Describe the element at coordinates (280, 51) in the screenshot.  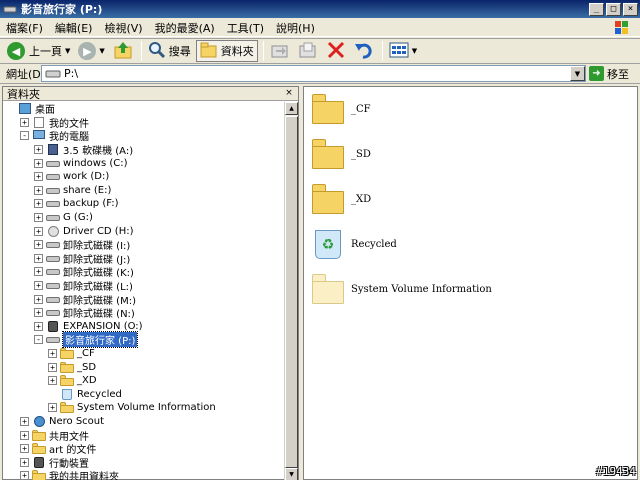
I see `move-to-button` at that location.